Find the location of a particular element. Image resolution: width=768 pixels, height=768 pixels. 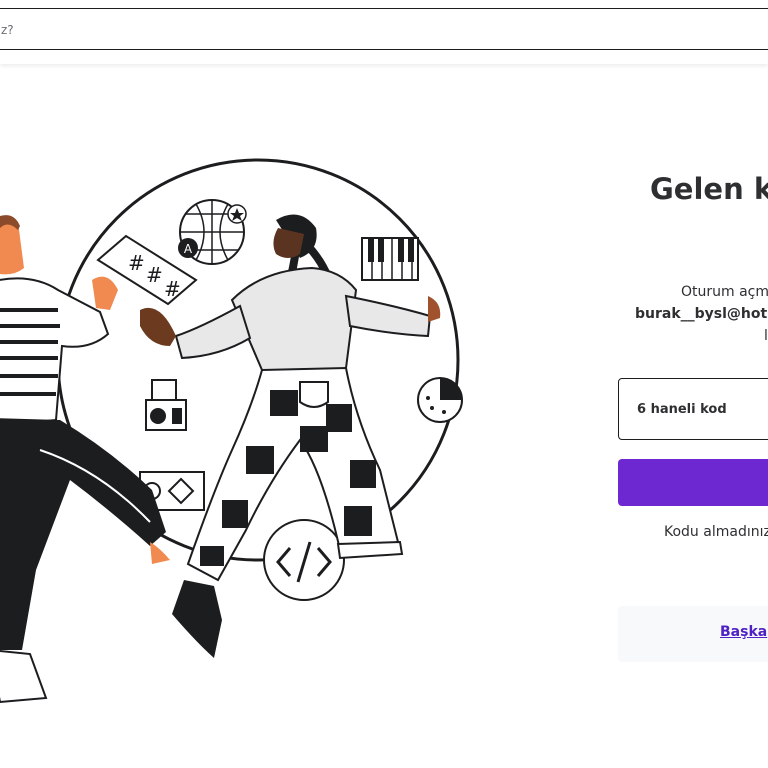

resend-text: Kodu almadınız is located at coordinates (716, 532).